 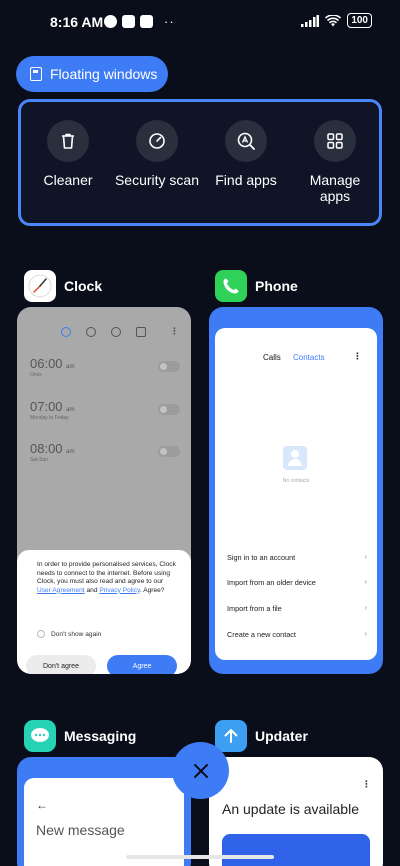 I want to click on clock-tab-bar: ⋮, so click(x=104, y=336).